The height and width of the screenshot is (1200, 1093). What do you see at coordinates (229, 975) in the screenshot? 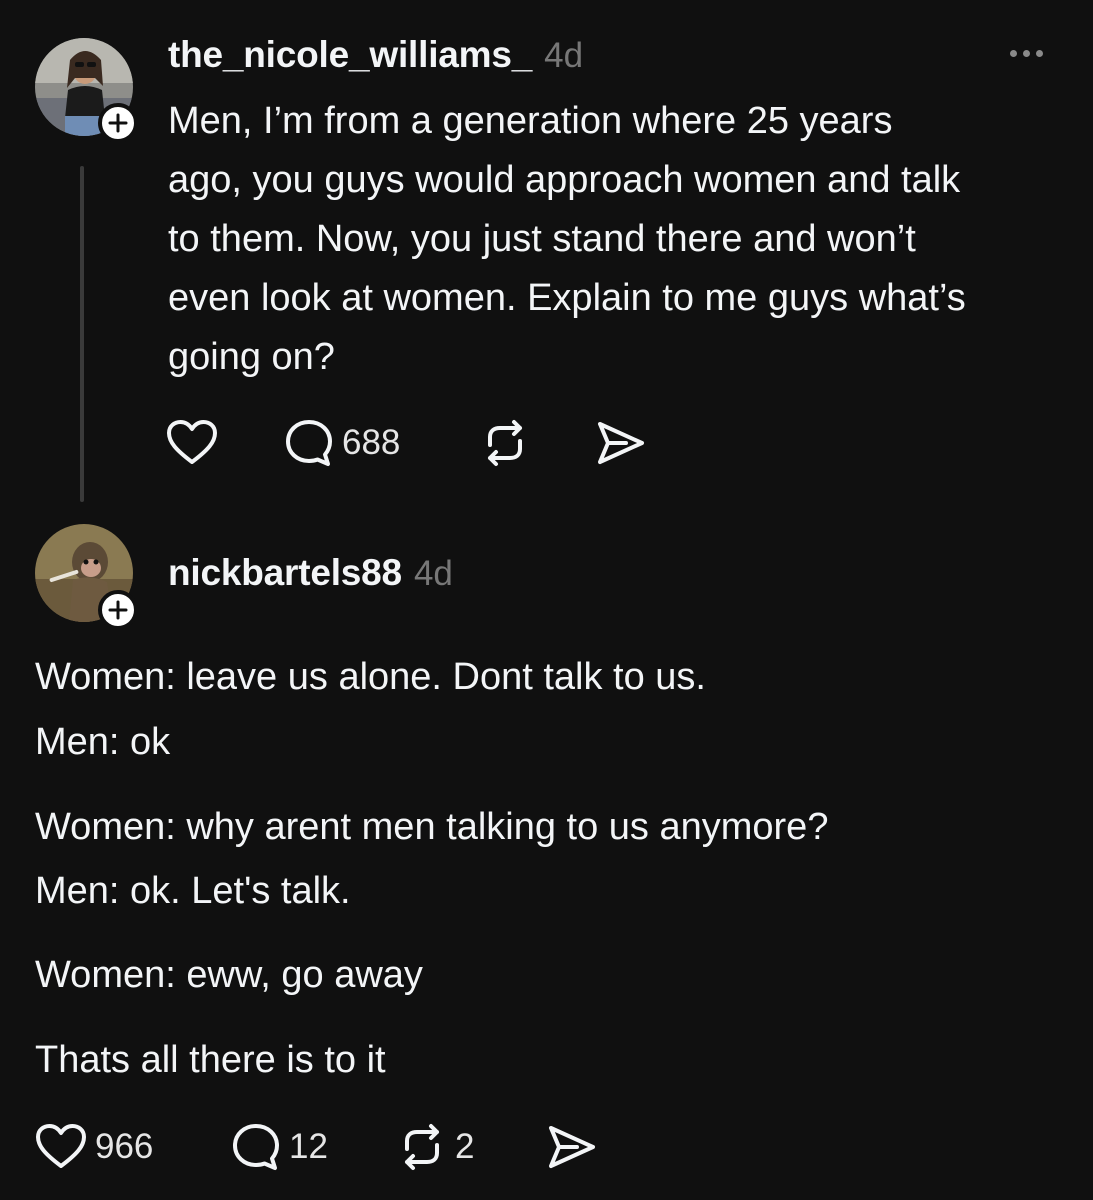
I see `reply-line: Women: eww, go away` at bounding box center [229, 975].